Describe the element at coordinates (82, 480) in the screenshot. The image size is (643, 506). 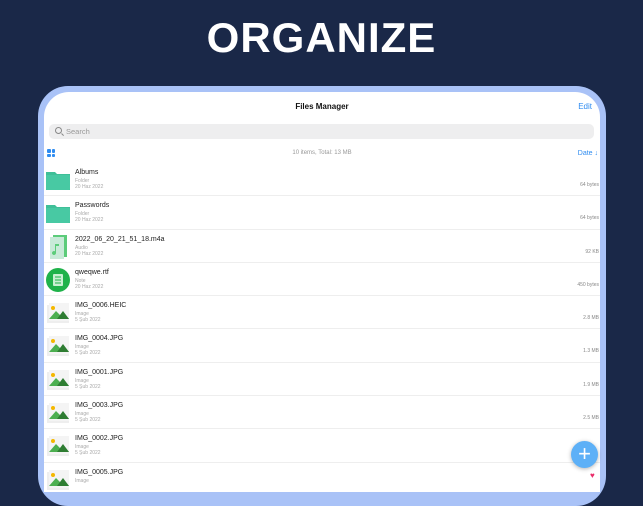
I see `file-type: Image` at that location.